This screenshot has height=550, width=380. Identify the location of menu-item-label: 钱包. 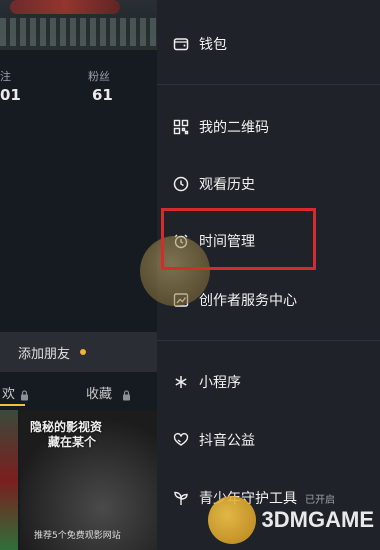
(213, 45).